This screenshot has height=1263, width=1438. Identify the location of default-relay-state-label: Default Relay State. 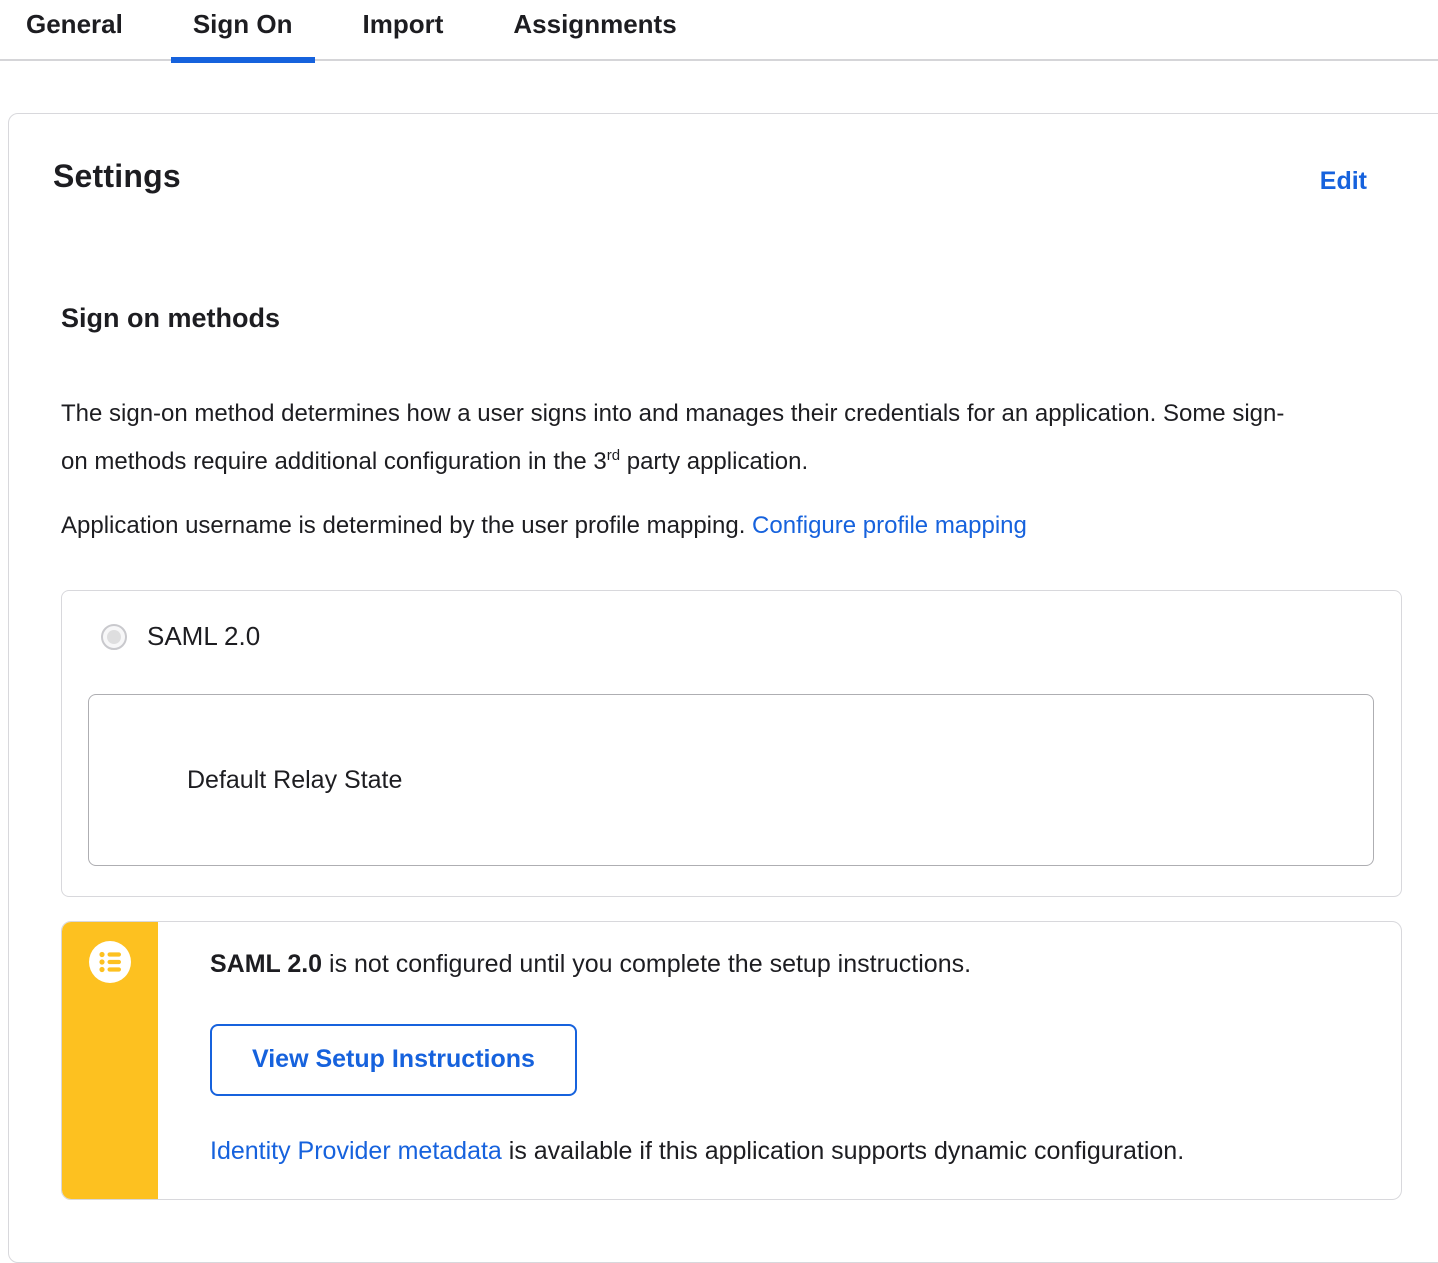
(295, 779).